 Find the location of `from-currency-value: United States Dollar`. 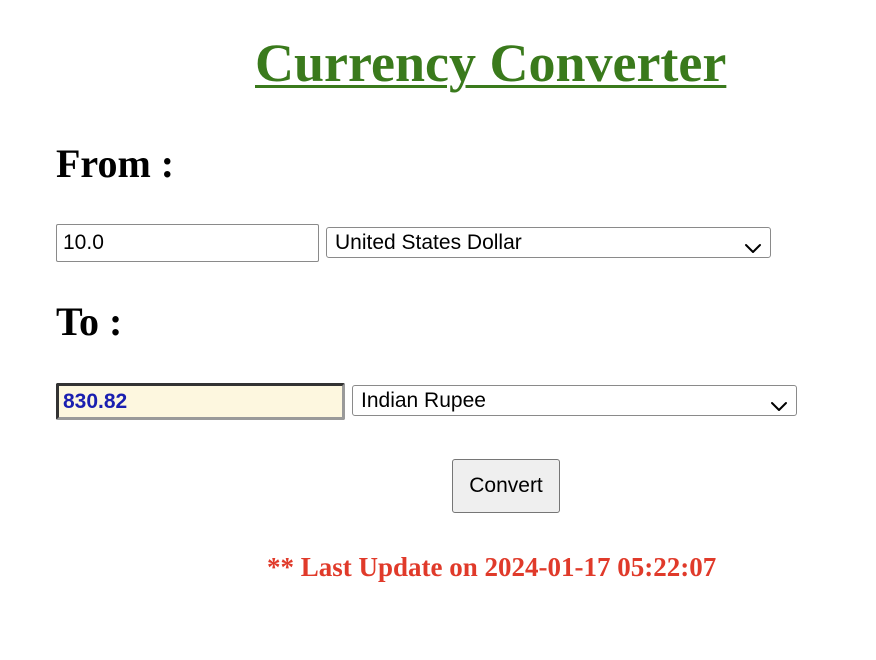

from-currency-value: United States Dollar is located at coordinates (428, 242).